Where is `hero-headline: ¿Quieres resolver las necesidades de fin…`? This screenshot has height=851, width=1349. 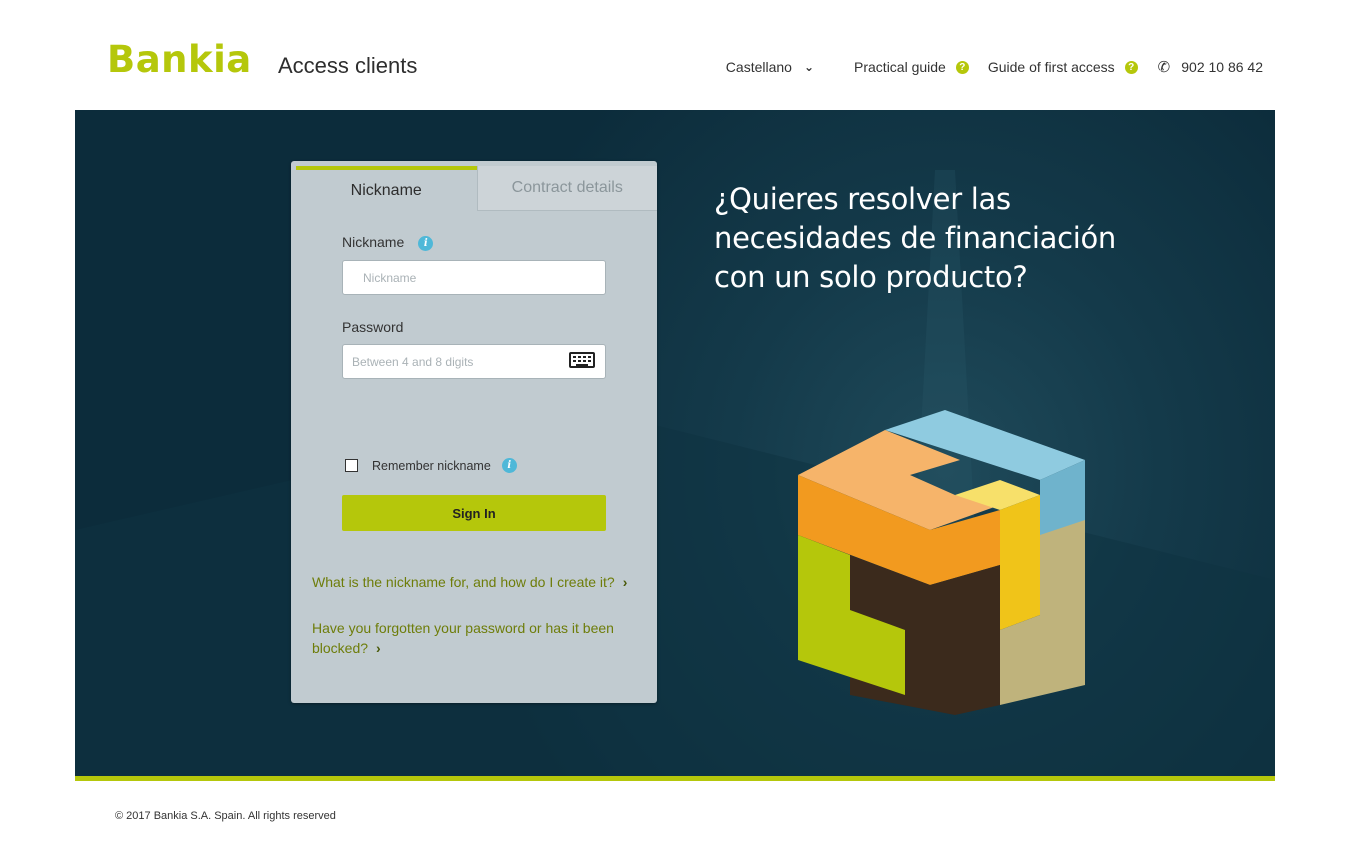 hero-headline: ¿Quieres resolver las necesidades de fin… is located at coordinates (915, 238).